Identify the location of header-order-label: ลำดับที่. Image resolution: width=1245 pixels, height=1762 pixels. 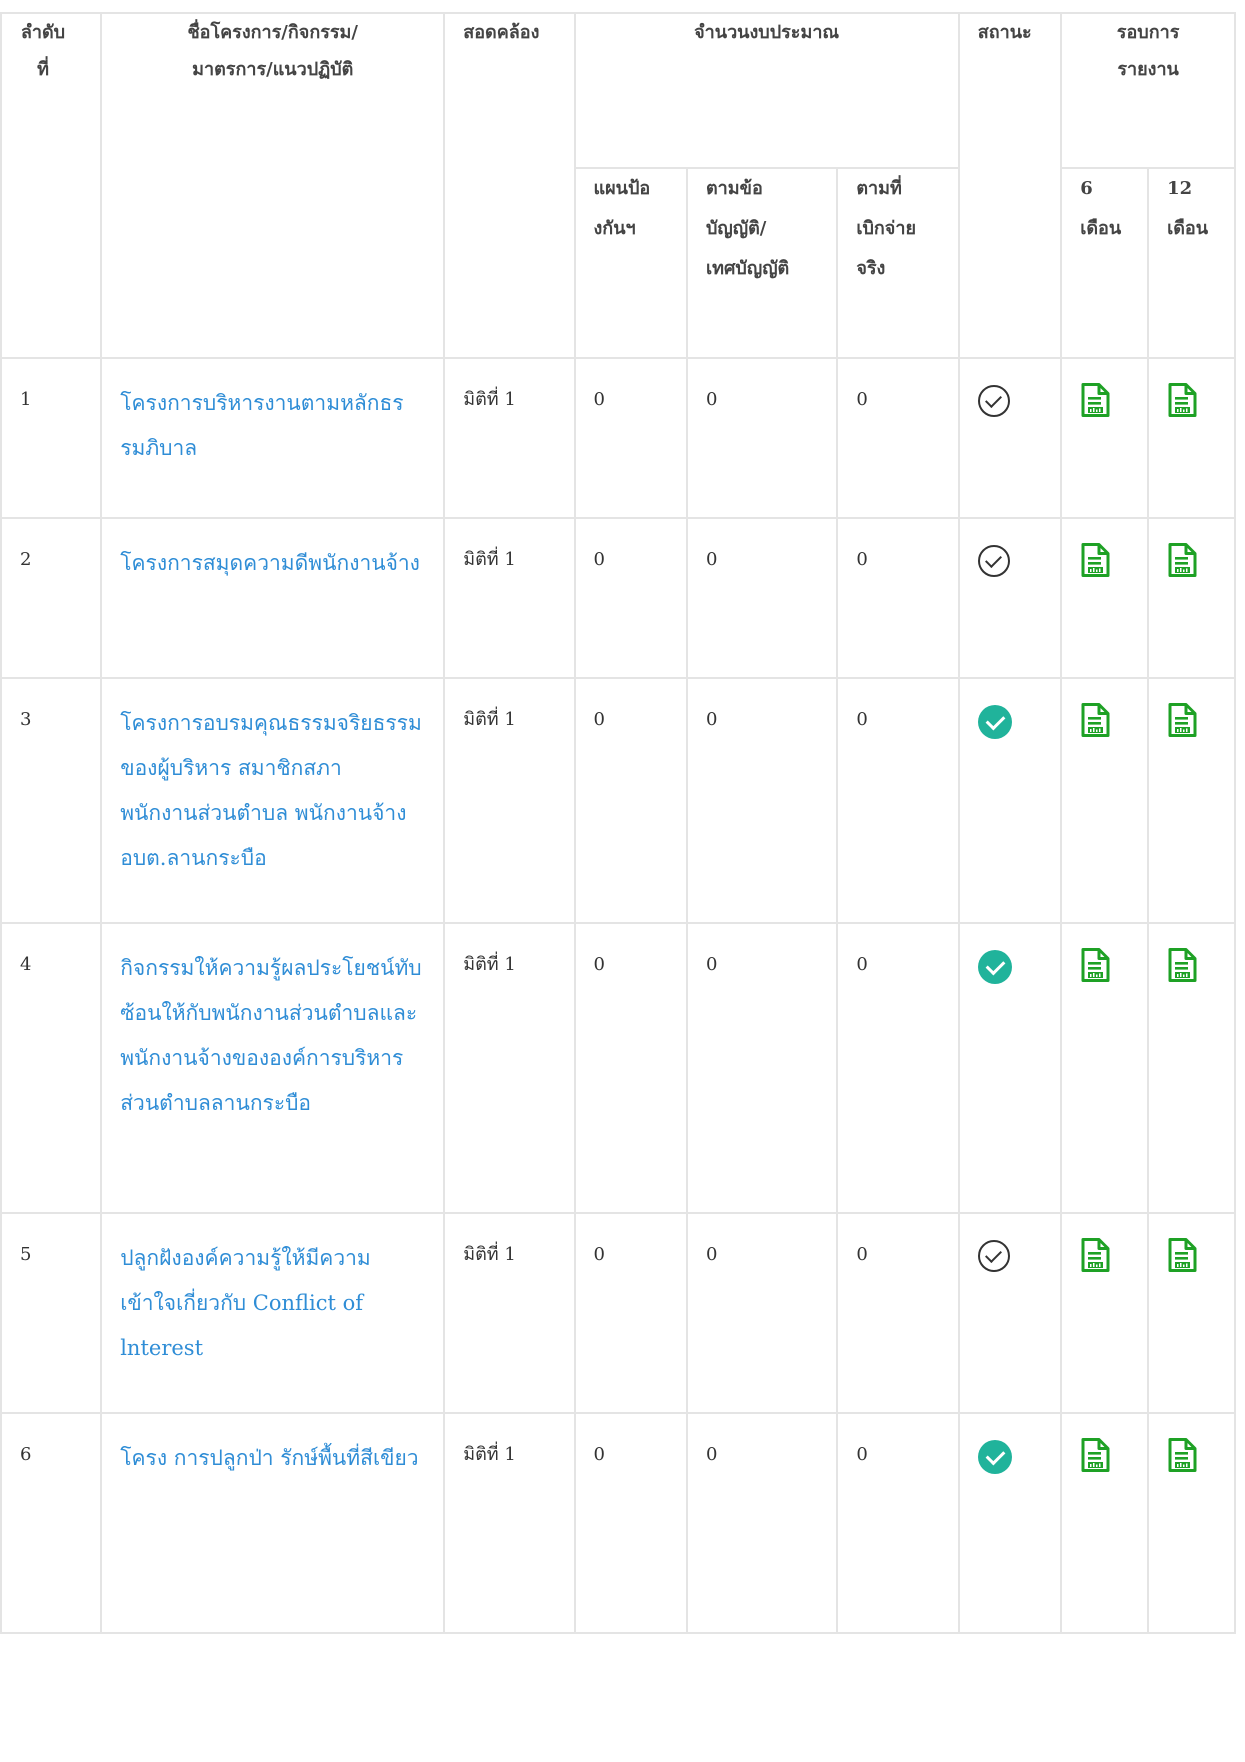
(43, 51).